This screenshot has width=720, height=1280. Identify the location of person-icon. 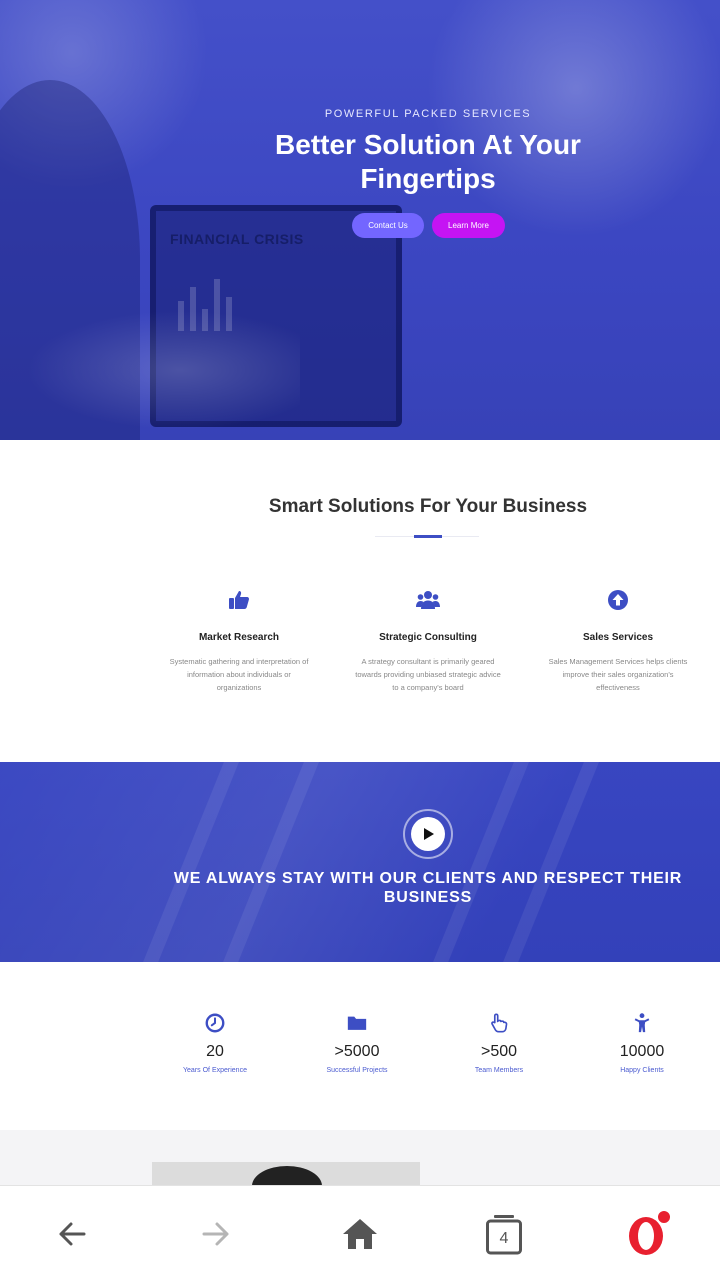
(642, 1023).